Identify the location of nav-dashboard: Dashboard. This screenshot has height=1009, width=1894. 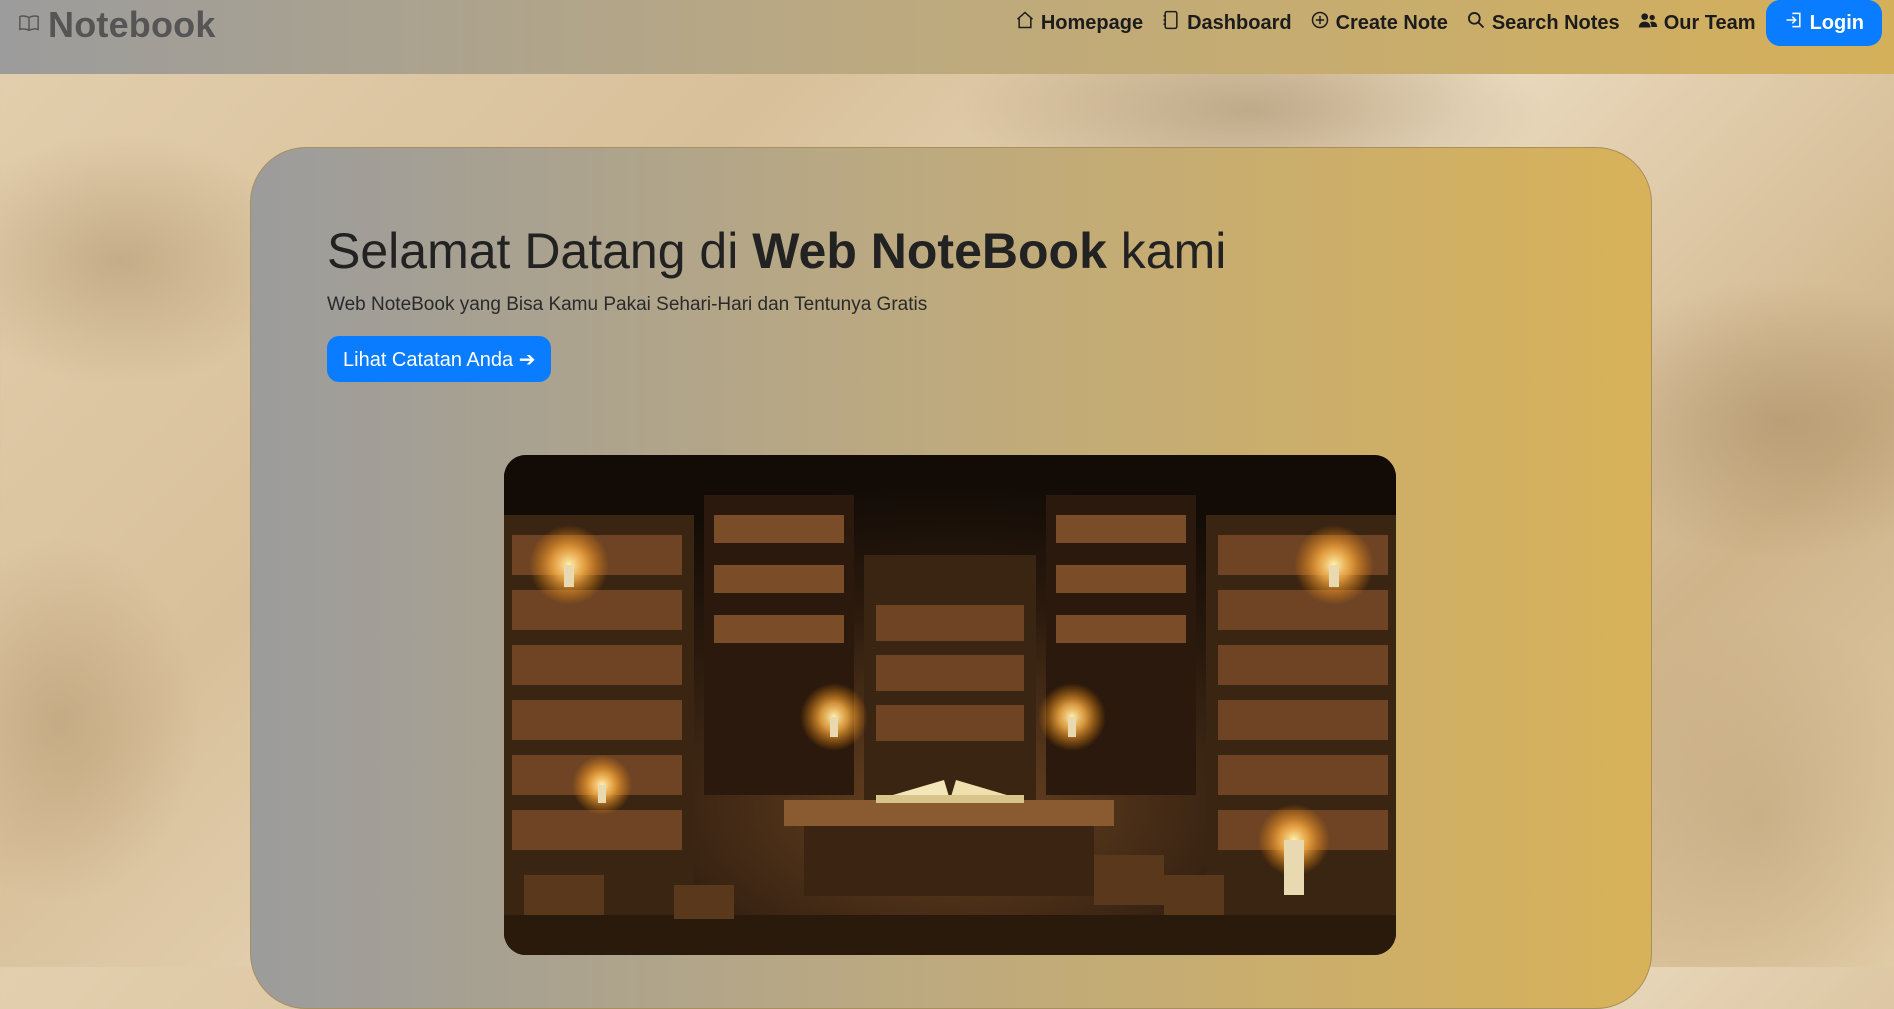
(1226, 23).